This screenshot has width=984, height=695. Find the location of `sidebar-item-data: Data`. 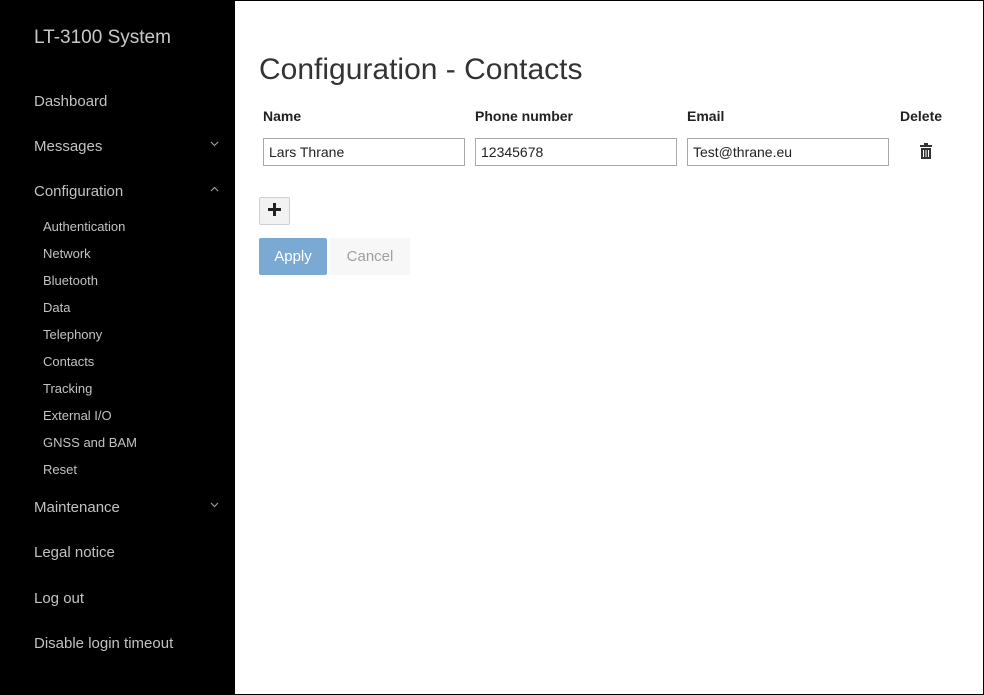

sidebar-item-data: Data is located at coordinates (56, 307).